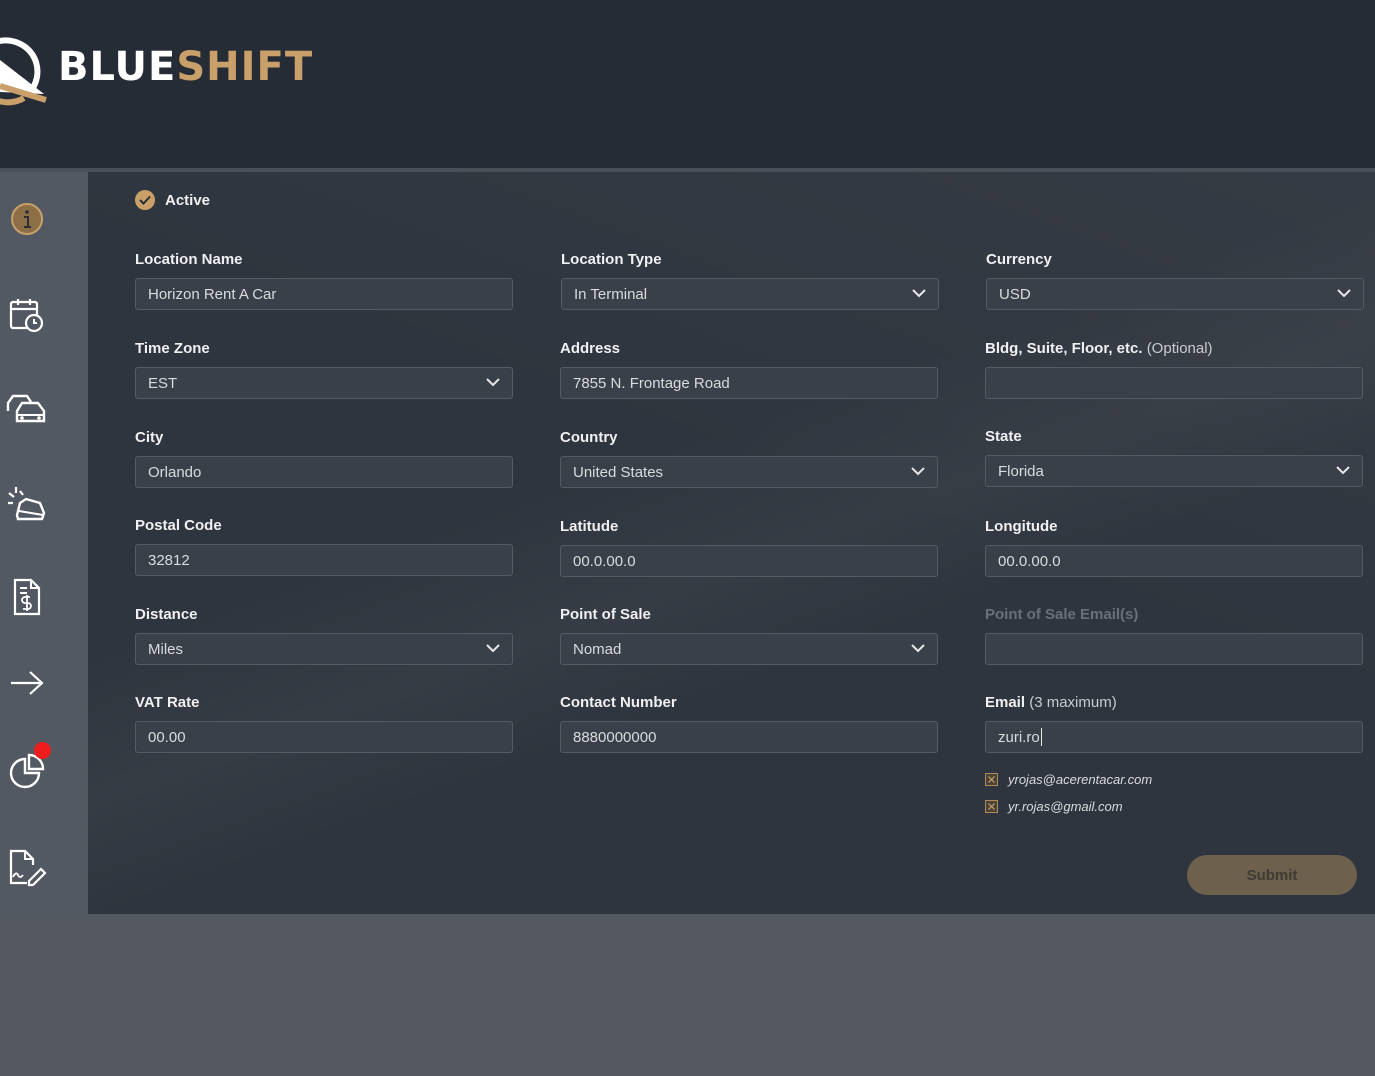 The height and width of the screenshot is (1076, 1375). Describe the element at coordinates (1015, 294) in the screenshot. I see `currency-value: USD` at that location.